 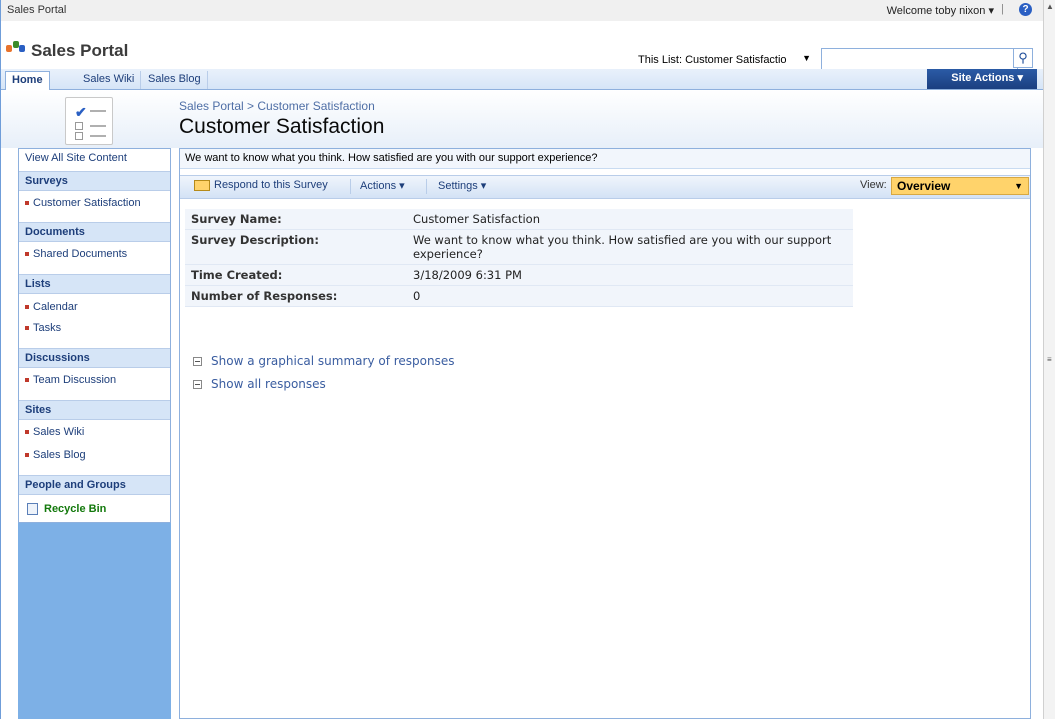 I want to click on graphical-summary-link: Show a graphical summary of responses, so click(x=324, y=361).